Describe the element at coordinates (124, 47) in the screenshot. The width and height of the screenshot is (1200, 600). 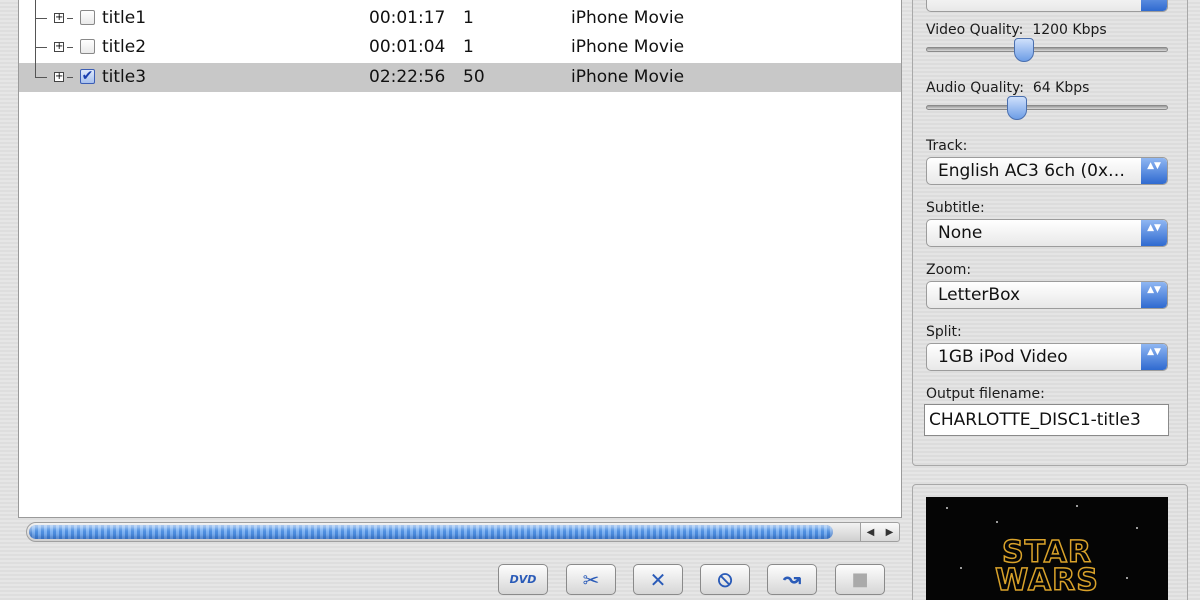
I see `title-name: title2` at that location.